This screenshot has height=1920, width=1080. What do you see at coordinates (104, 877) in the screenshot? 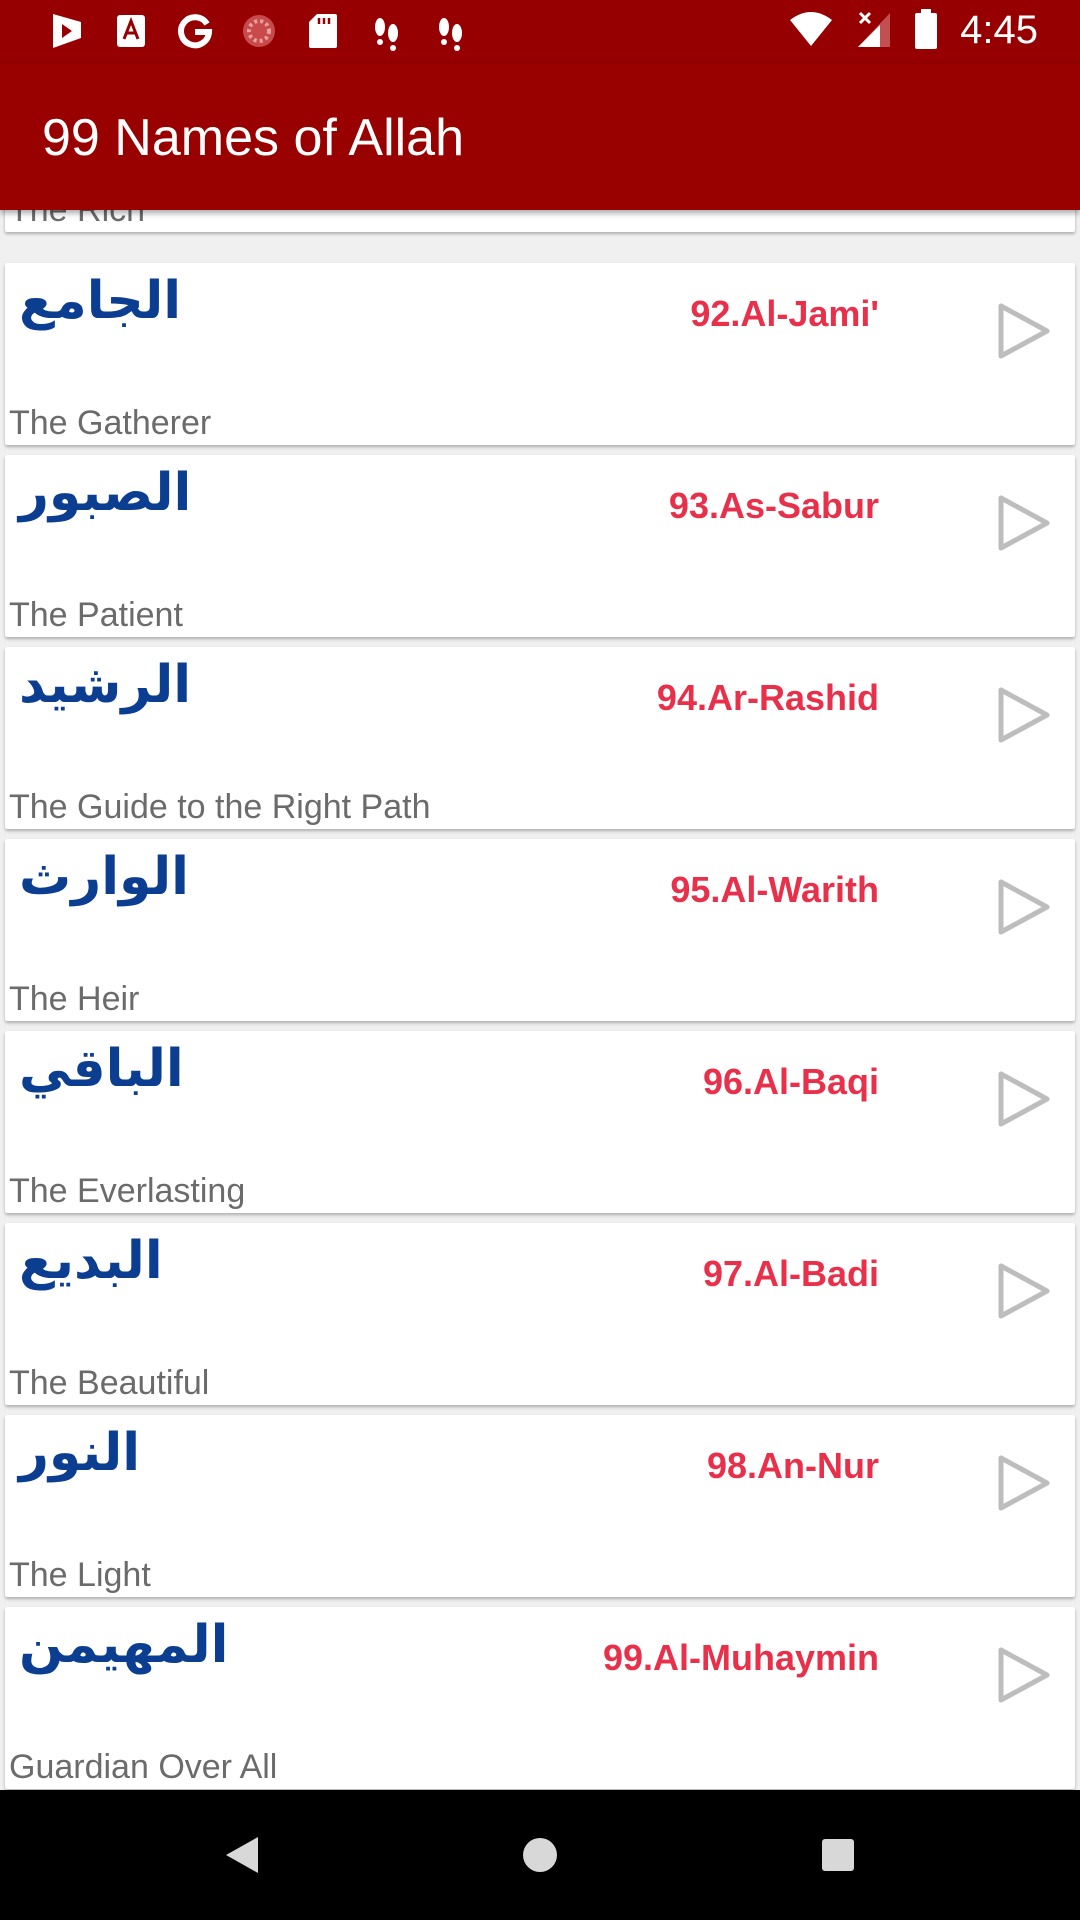
I see `arabic-name: الوارث` at bounding box center [104, 877].